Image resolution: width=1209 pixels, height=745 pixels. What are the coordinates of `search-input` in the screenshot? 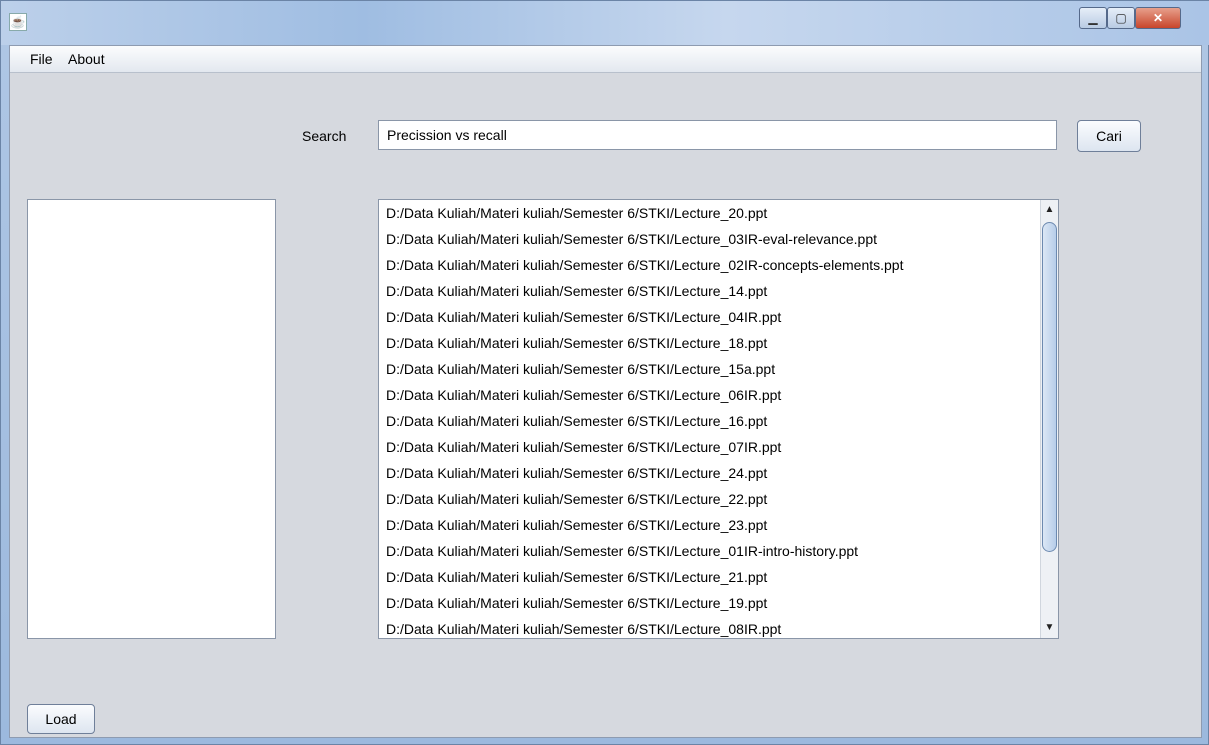 It's located at (717, 135).